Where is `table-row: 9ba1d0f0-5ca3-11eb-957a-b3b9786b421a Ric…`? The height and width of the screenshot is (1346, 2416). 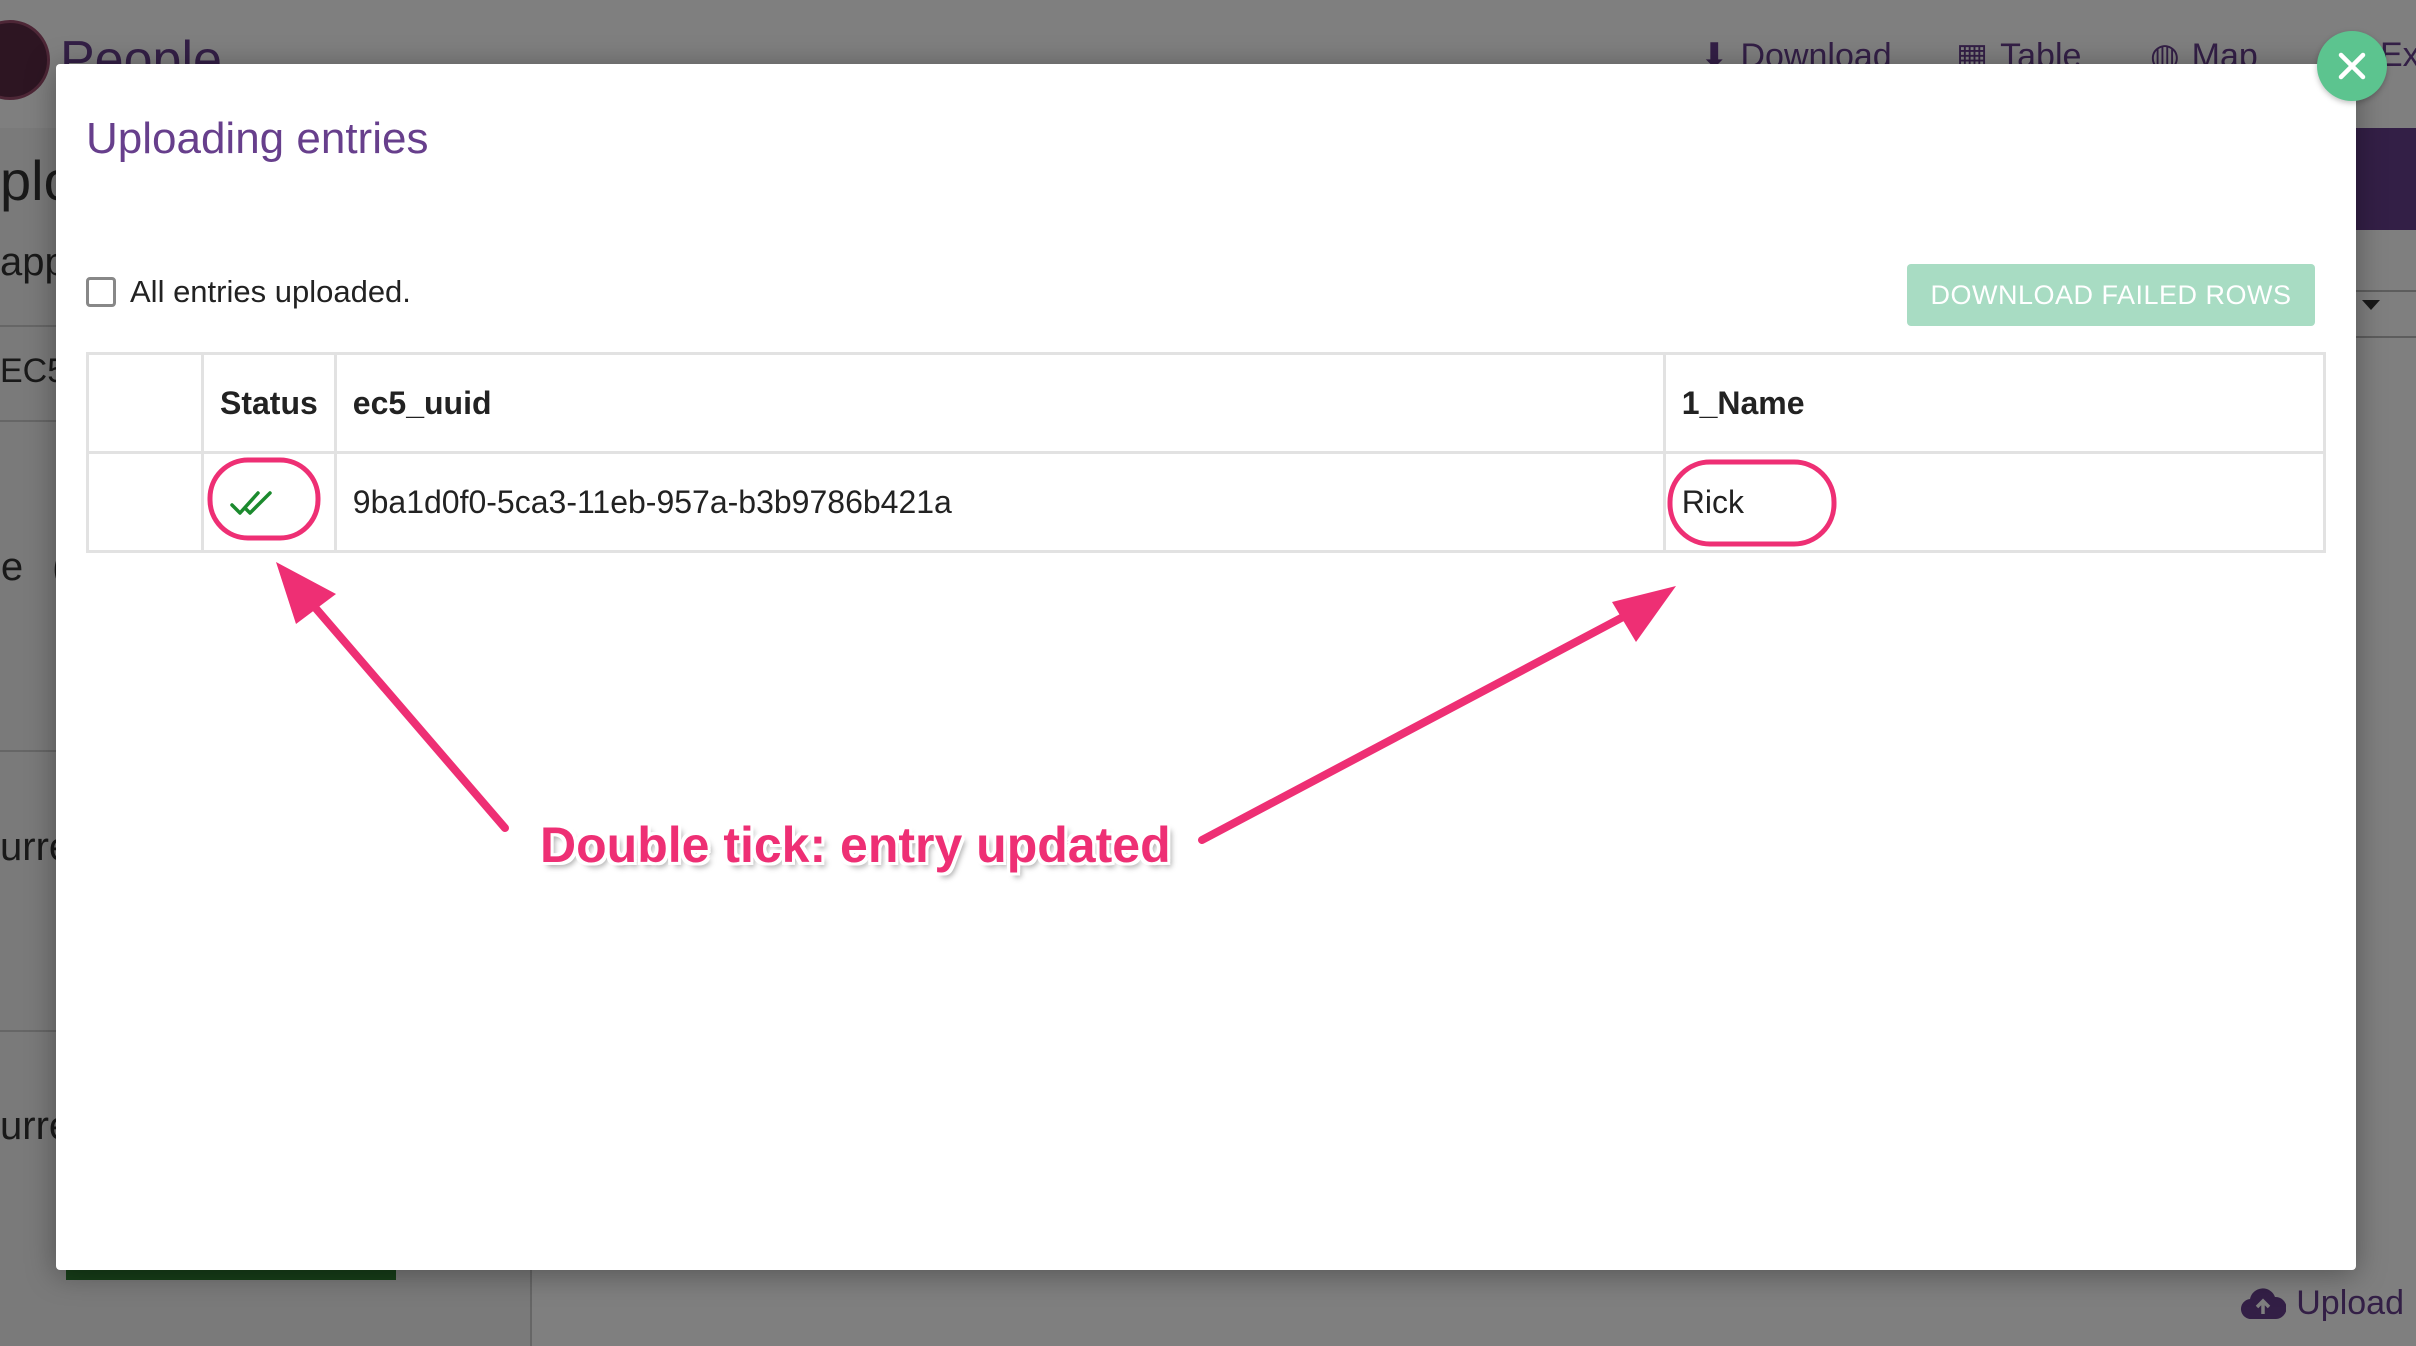 table-row: 9ba1d0f0-5ca3-11eb-957a-b3b9786b421a Ric… is located at coordinates (1206, 502).